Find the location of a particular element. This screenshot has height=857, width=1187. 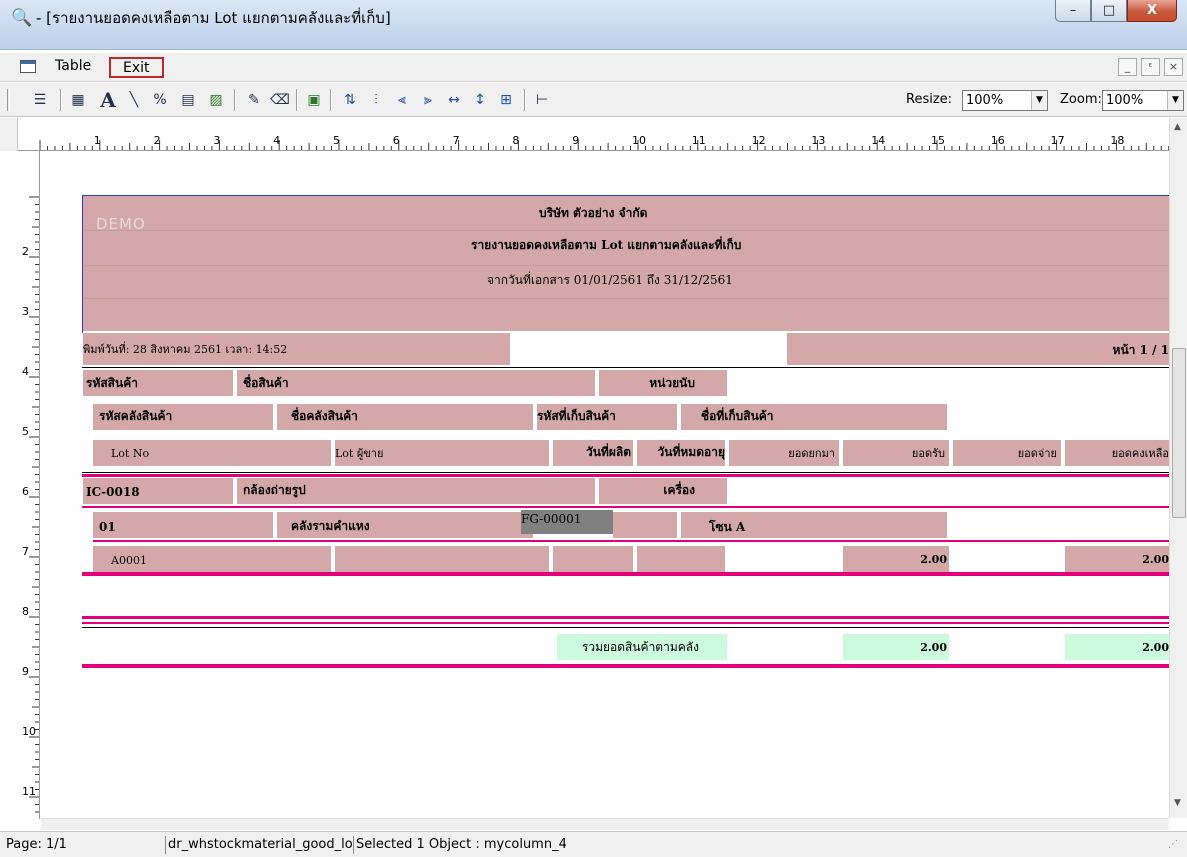

ruler-label: 14 is located at coordinates (878, 140).